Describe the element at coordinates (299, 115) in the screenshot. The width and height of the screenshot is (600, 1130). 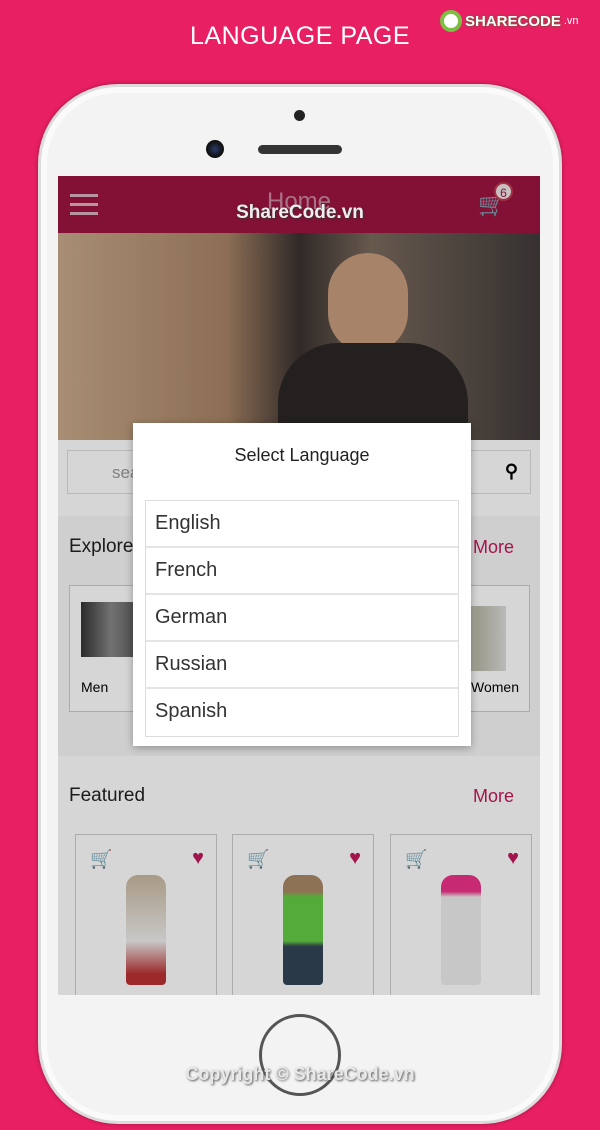
I see `sensor` at that location.